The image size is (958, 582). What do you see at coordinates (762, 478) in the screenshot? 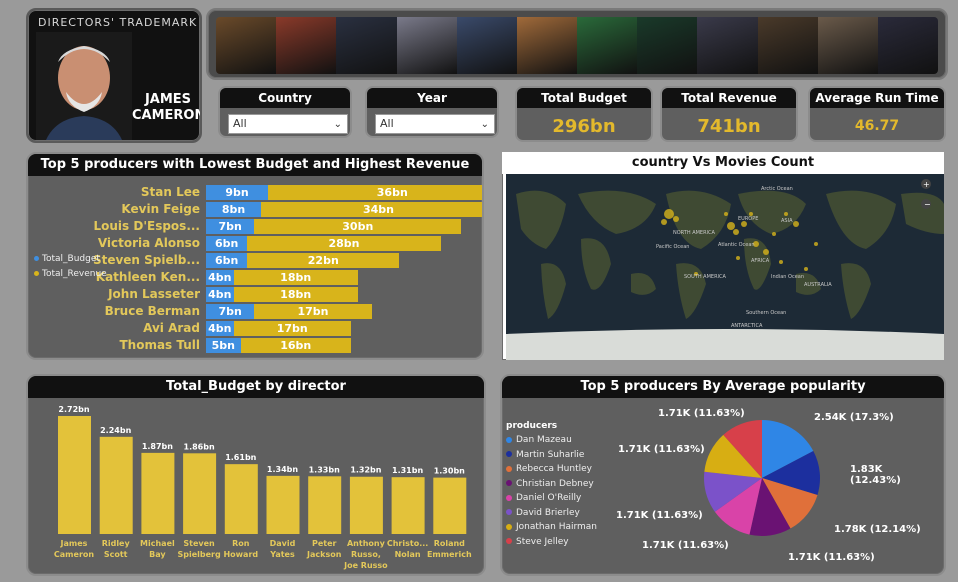
I see `pie-plot` at bounding box center [762, 478].